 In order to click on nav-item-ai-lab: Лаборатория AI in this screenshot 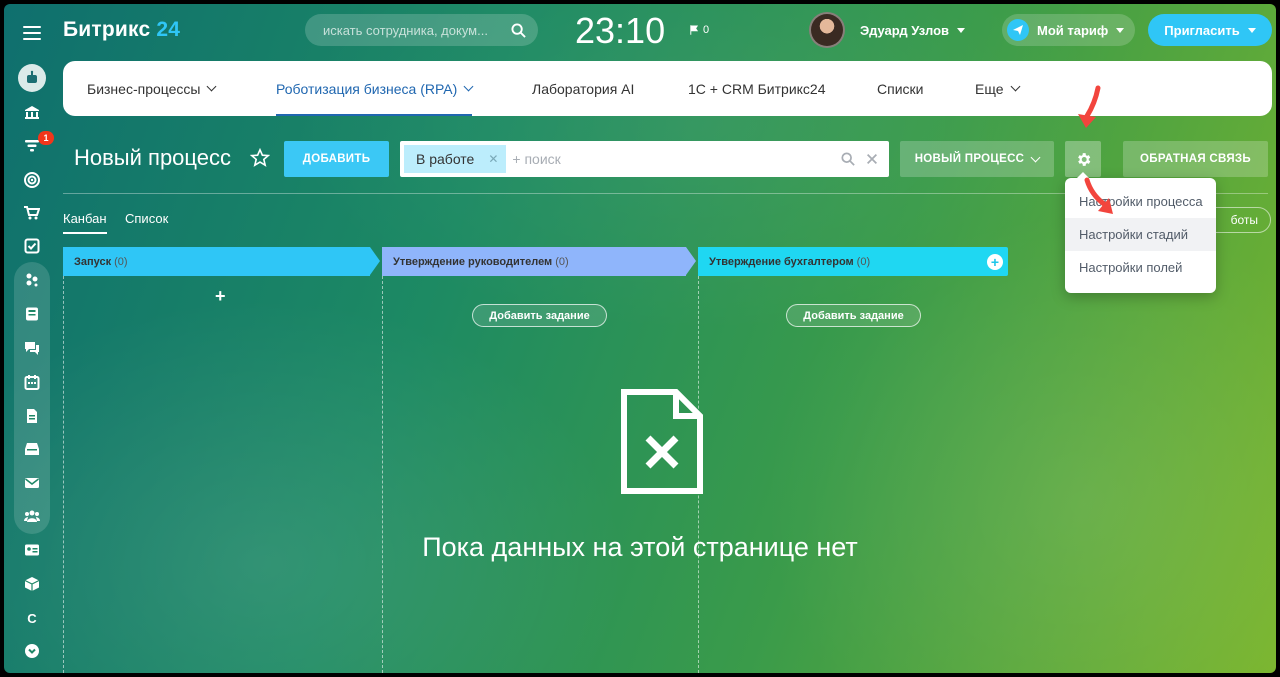, I will do `click(583, 88)`.